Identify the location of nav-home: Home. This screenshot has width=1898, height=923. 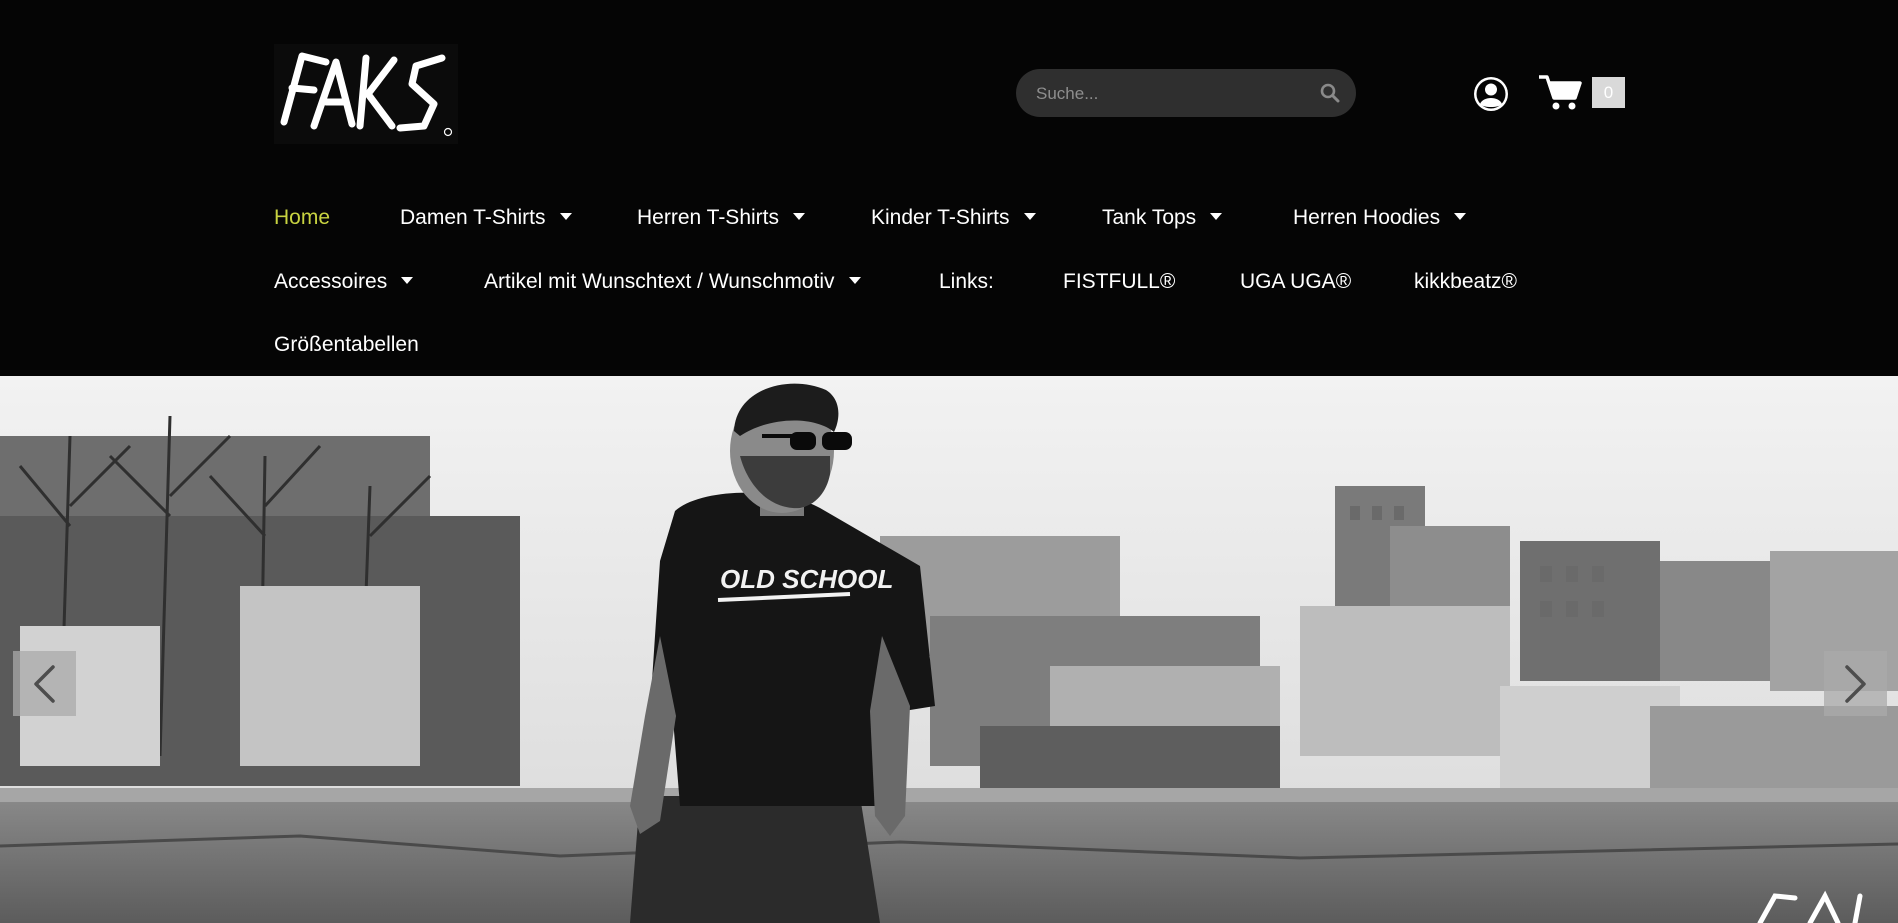
(302, 218).